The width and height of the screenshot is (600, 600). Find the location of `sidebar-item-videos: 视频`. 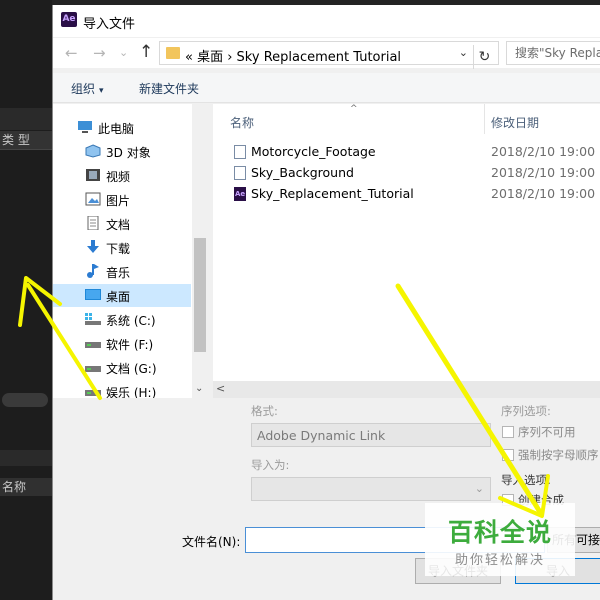

sidebar-item-videos: 视频 is located at coordinates (122, 175).